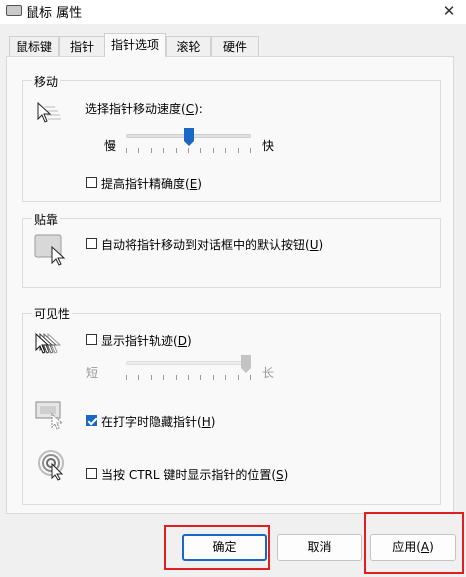  I want to click on apply-button-highlight, so click(414, 543).